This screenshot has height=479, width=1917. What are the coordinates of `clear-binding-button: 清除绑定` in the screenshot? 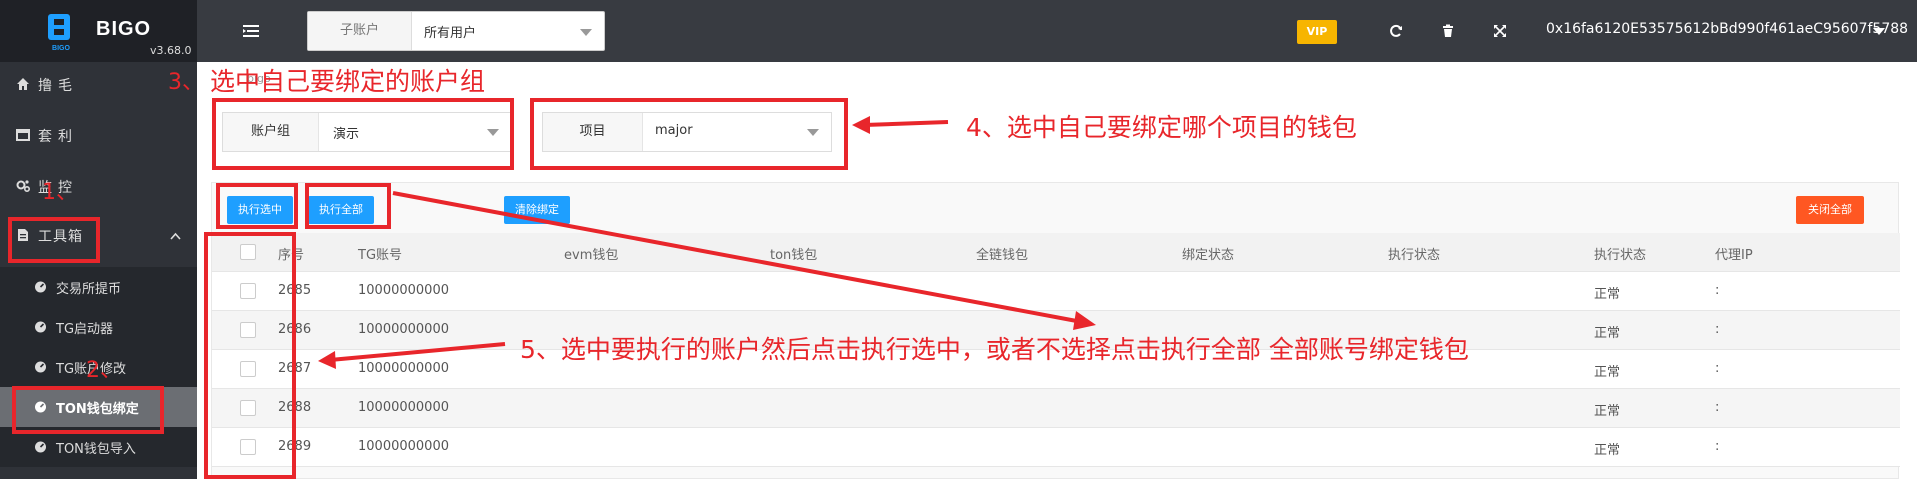 It's located at (537, 210).